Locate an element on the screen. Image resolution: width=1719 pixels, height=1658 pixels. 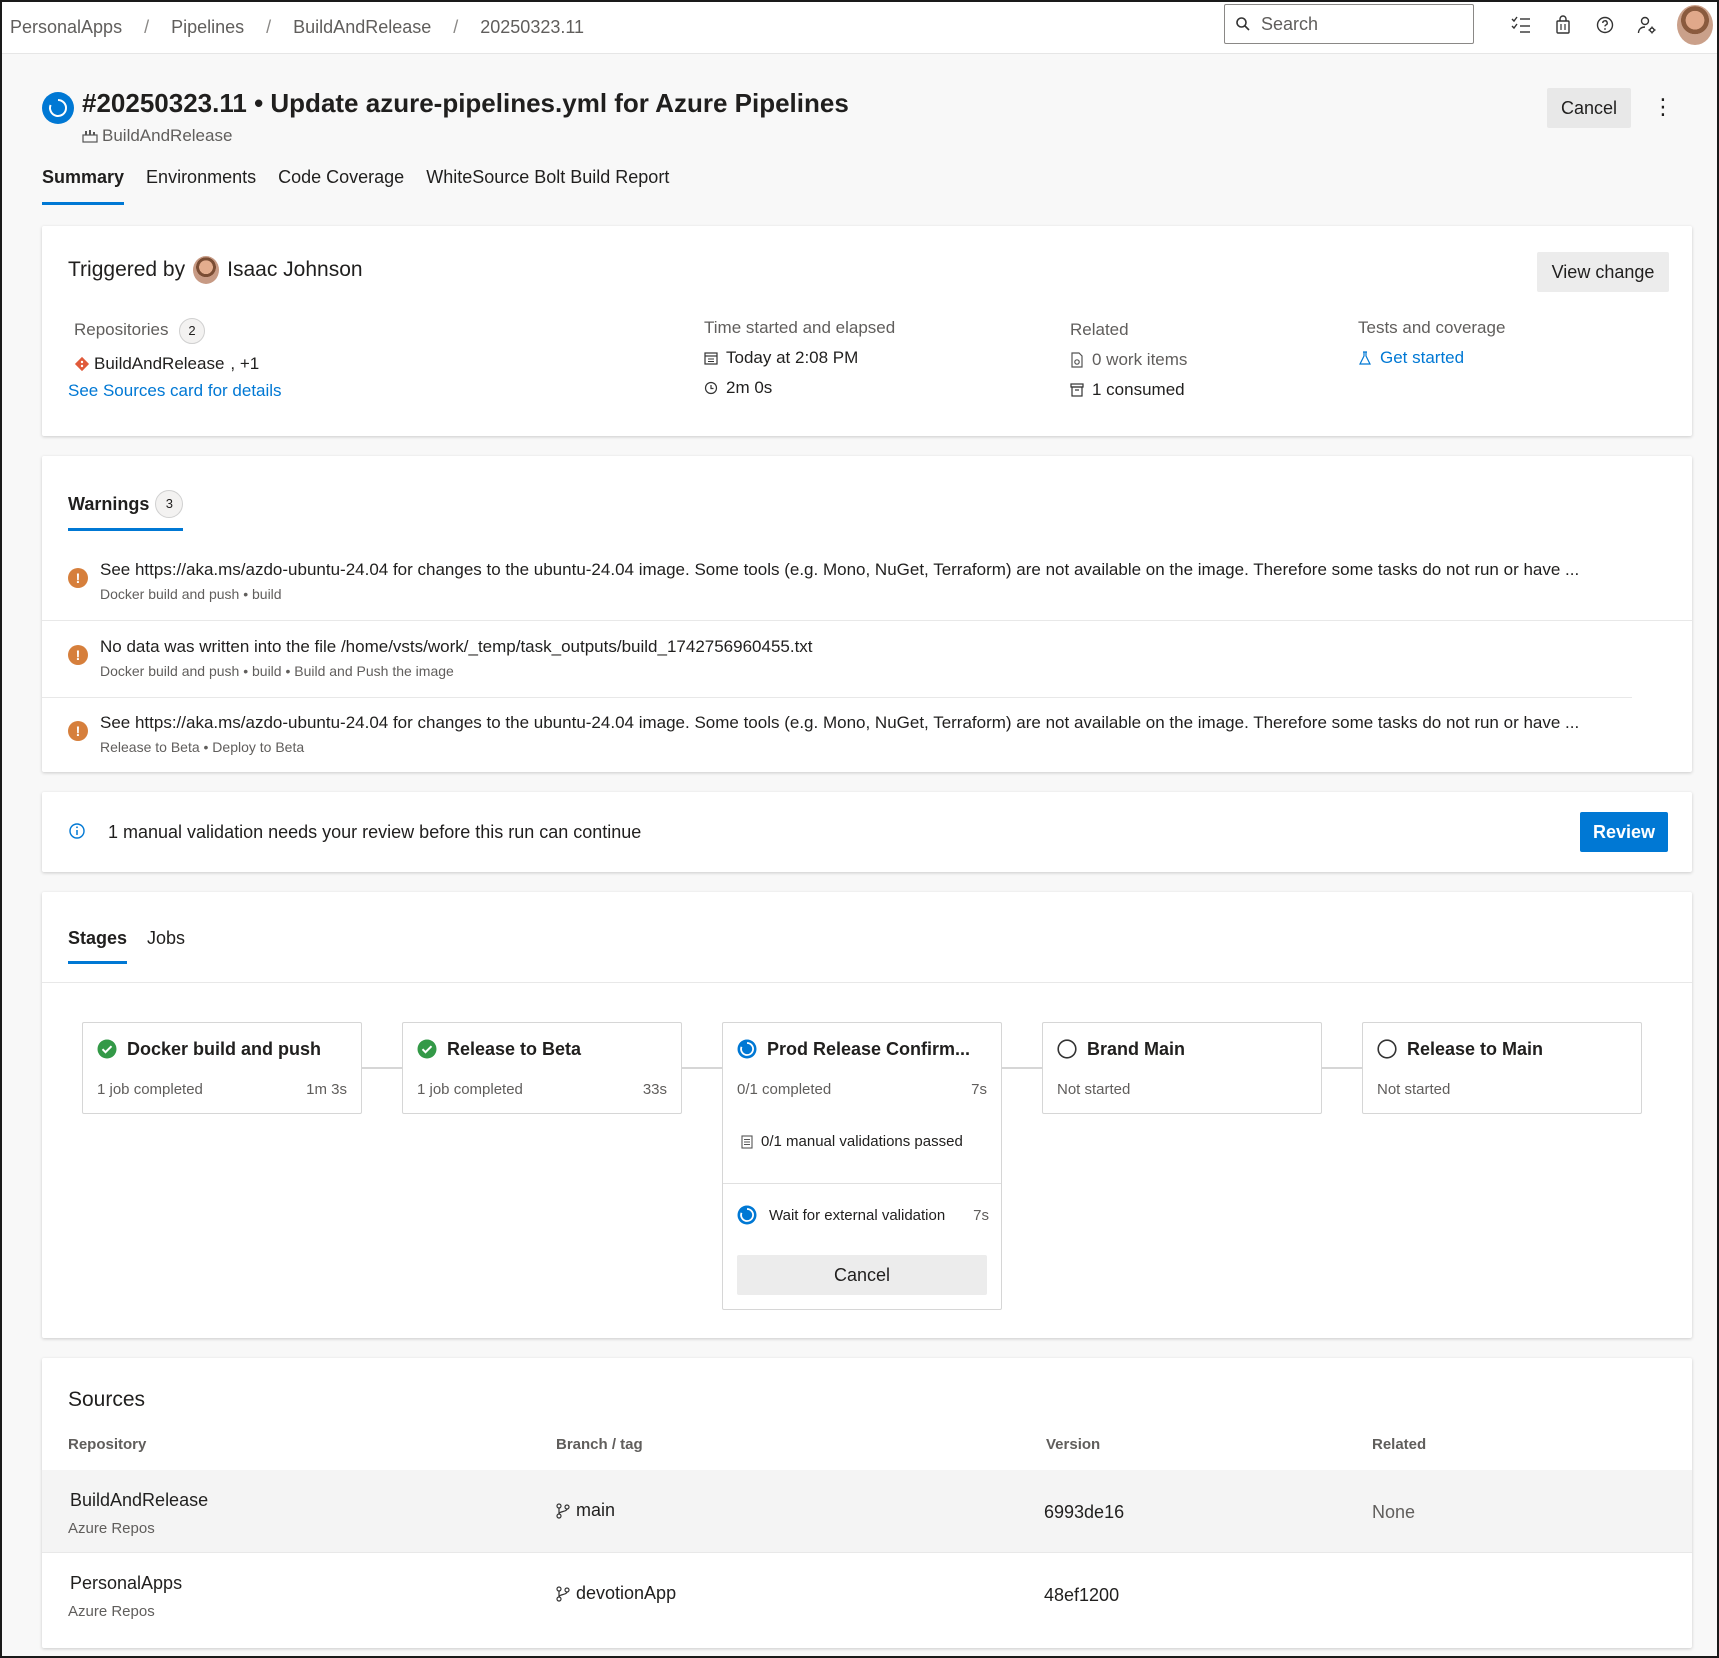
warnings-tab: Warnings 3 is located at coordinates (126, 510).